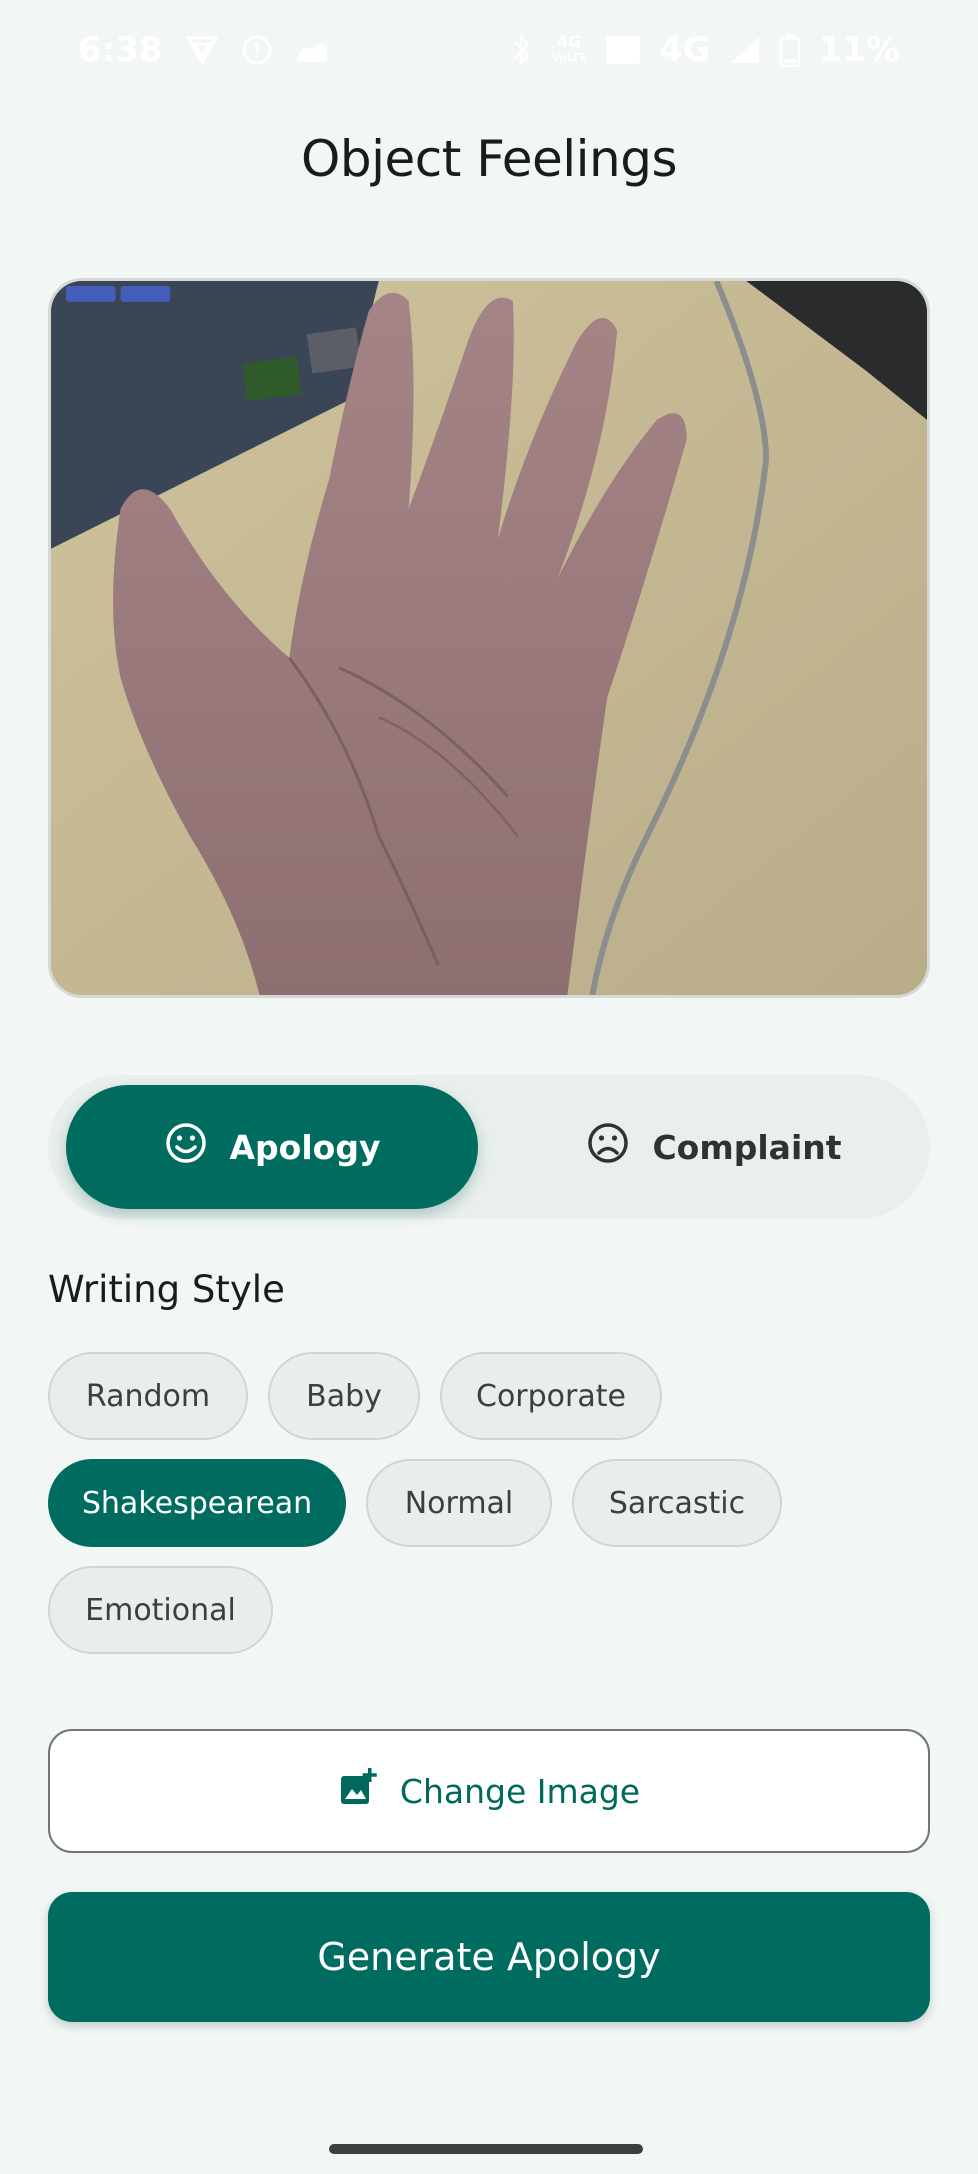 This screenshot has height=2174, width=978. What do you see at coordinates (489, 50) in the screenshot?
I see `status-bar: 6:38 4G VoLTE 4G 11%` at bounding box center [489, 50].